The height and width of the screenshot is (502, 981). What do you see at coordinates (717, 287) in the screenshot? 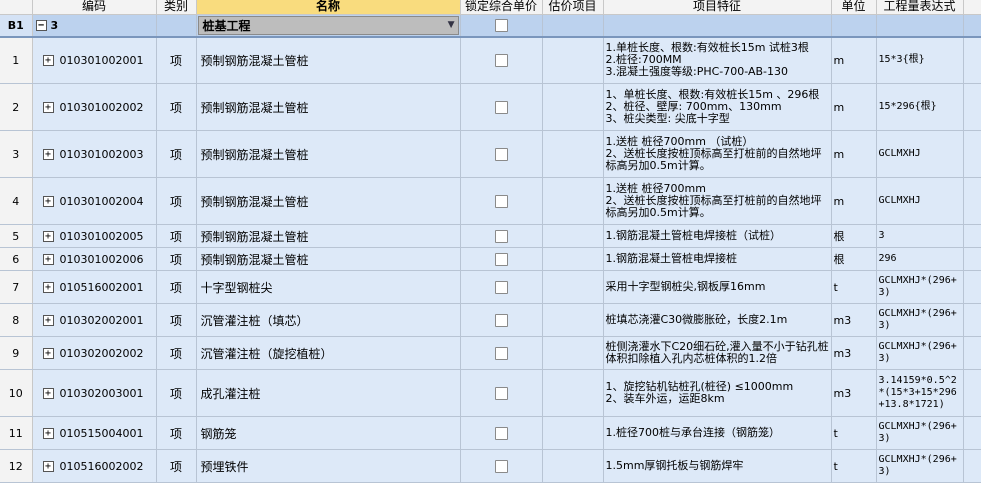
I see `feature-cell: 采用十字型钢桩尖,钢板厚16mm` at bounding box center [717, 287].